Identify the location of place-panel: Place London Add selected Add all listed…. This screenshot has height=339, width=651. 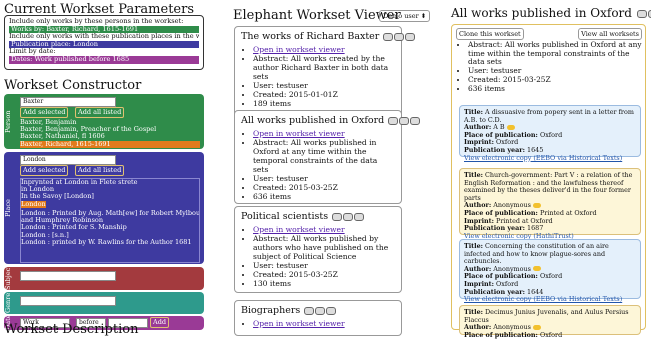
(104, 208).